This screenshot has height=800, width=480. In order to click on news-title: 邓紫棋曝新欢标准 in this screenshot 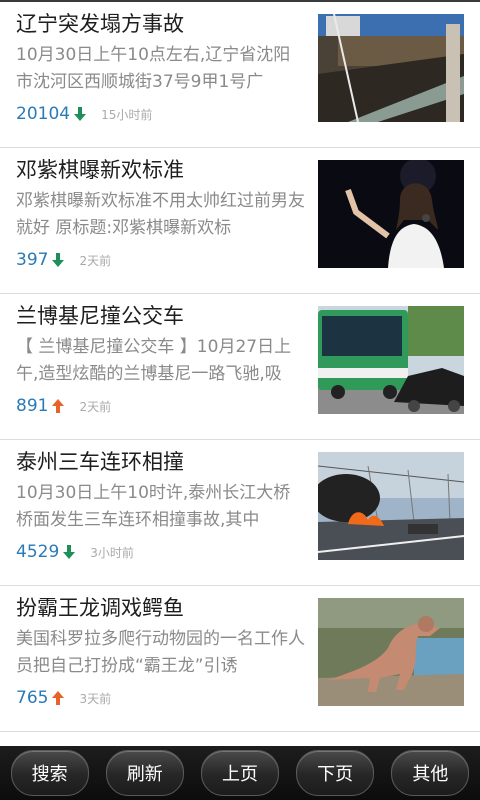, I will do `click(161, 169)`.